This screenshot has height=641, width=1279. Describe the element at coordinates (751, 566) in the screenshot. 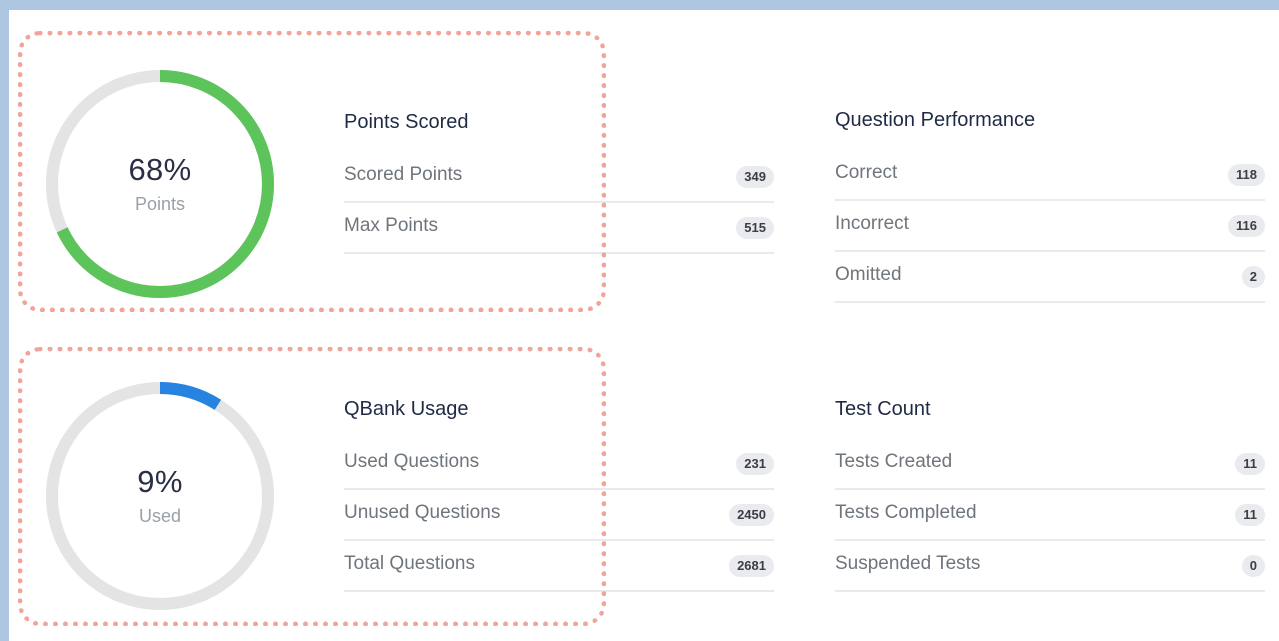

I see `stat-badge: 2681` at that location.